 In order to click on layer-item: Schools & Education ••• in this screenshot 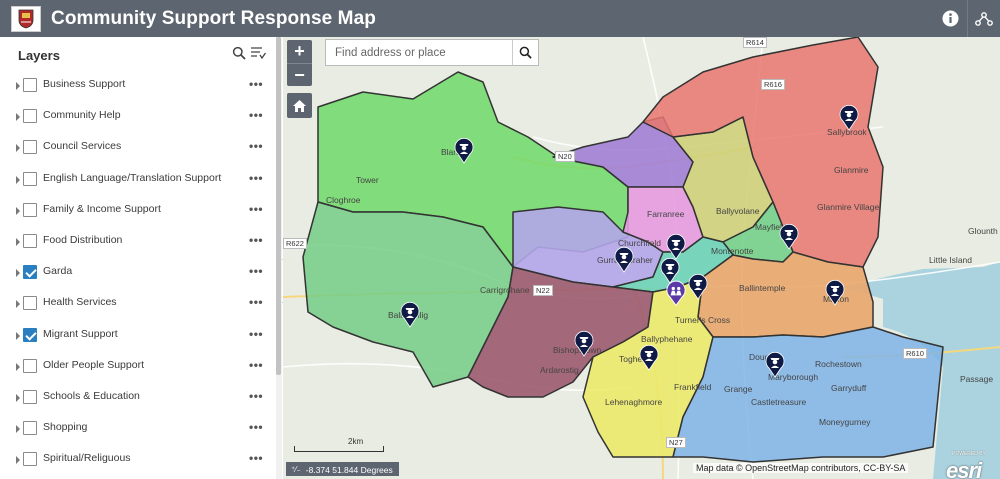, I will do `click(137, 397)`.